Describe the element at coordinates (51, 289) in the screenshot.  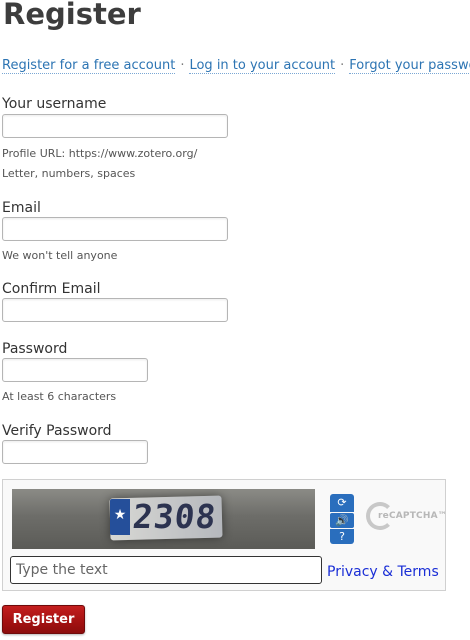
I see `confirm-email-label: Confirm Email` at that location.